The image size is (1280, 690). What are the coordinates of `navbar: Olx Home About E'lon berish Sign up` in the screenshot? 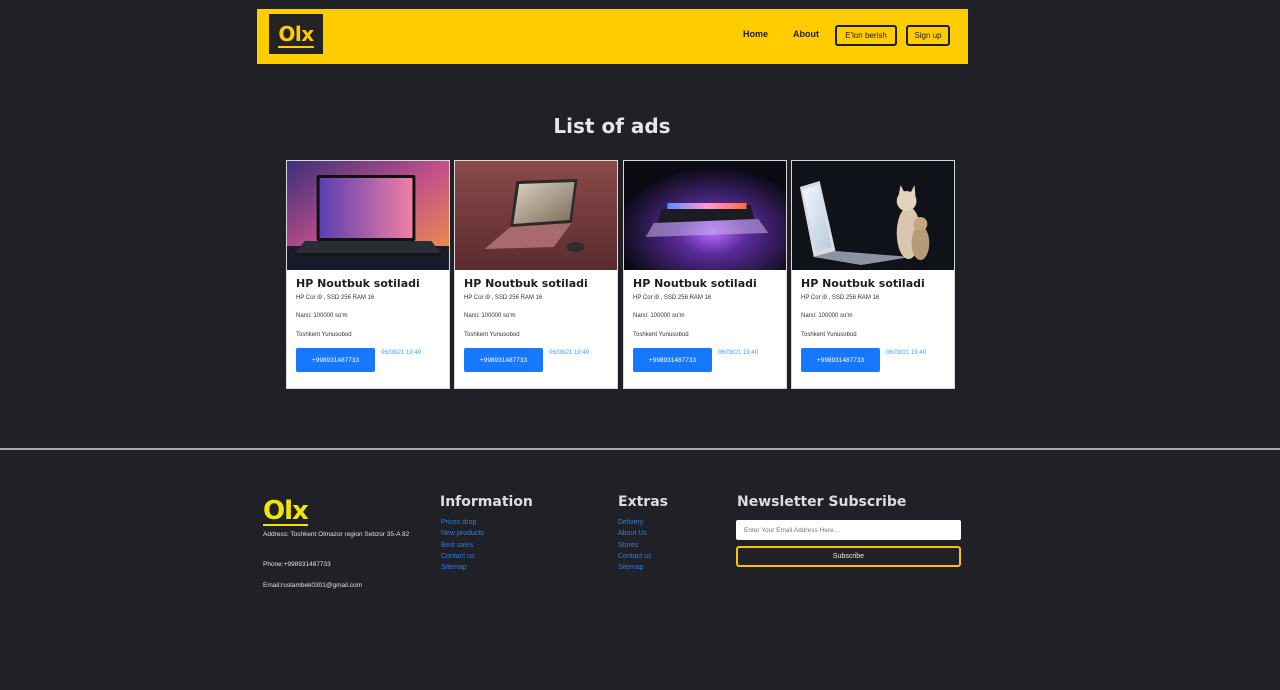 It's located at (612, 36).